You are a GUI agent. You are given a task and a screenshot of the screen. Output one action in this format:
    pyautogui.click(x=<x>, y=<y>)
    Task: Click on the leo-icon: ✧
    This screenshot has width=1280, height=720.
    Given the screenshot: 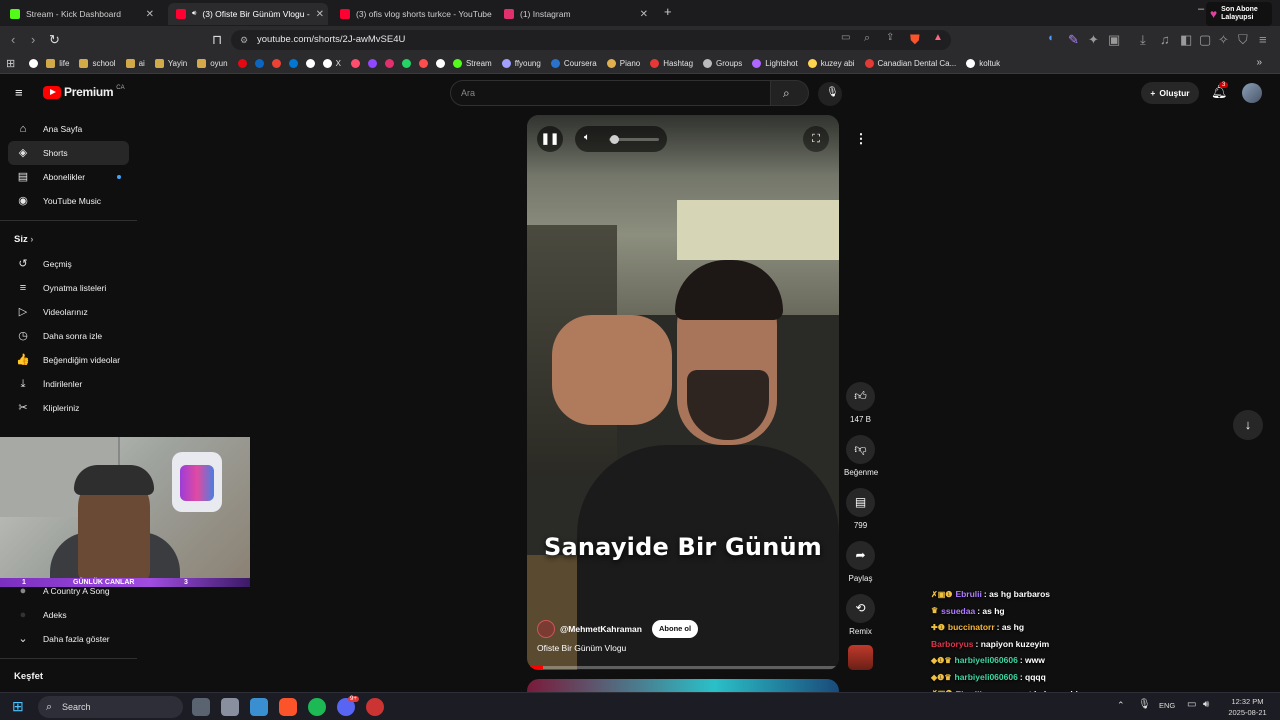 What is the action you would take?
    pyautogui.click(x=1223, y=40)
    